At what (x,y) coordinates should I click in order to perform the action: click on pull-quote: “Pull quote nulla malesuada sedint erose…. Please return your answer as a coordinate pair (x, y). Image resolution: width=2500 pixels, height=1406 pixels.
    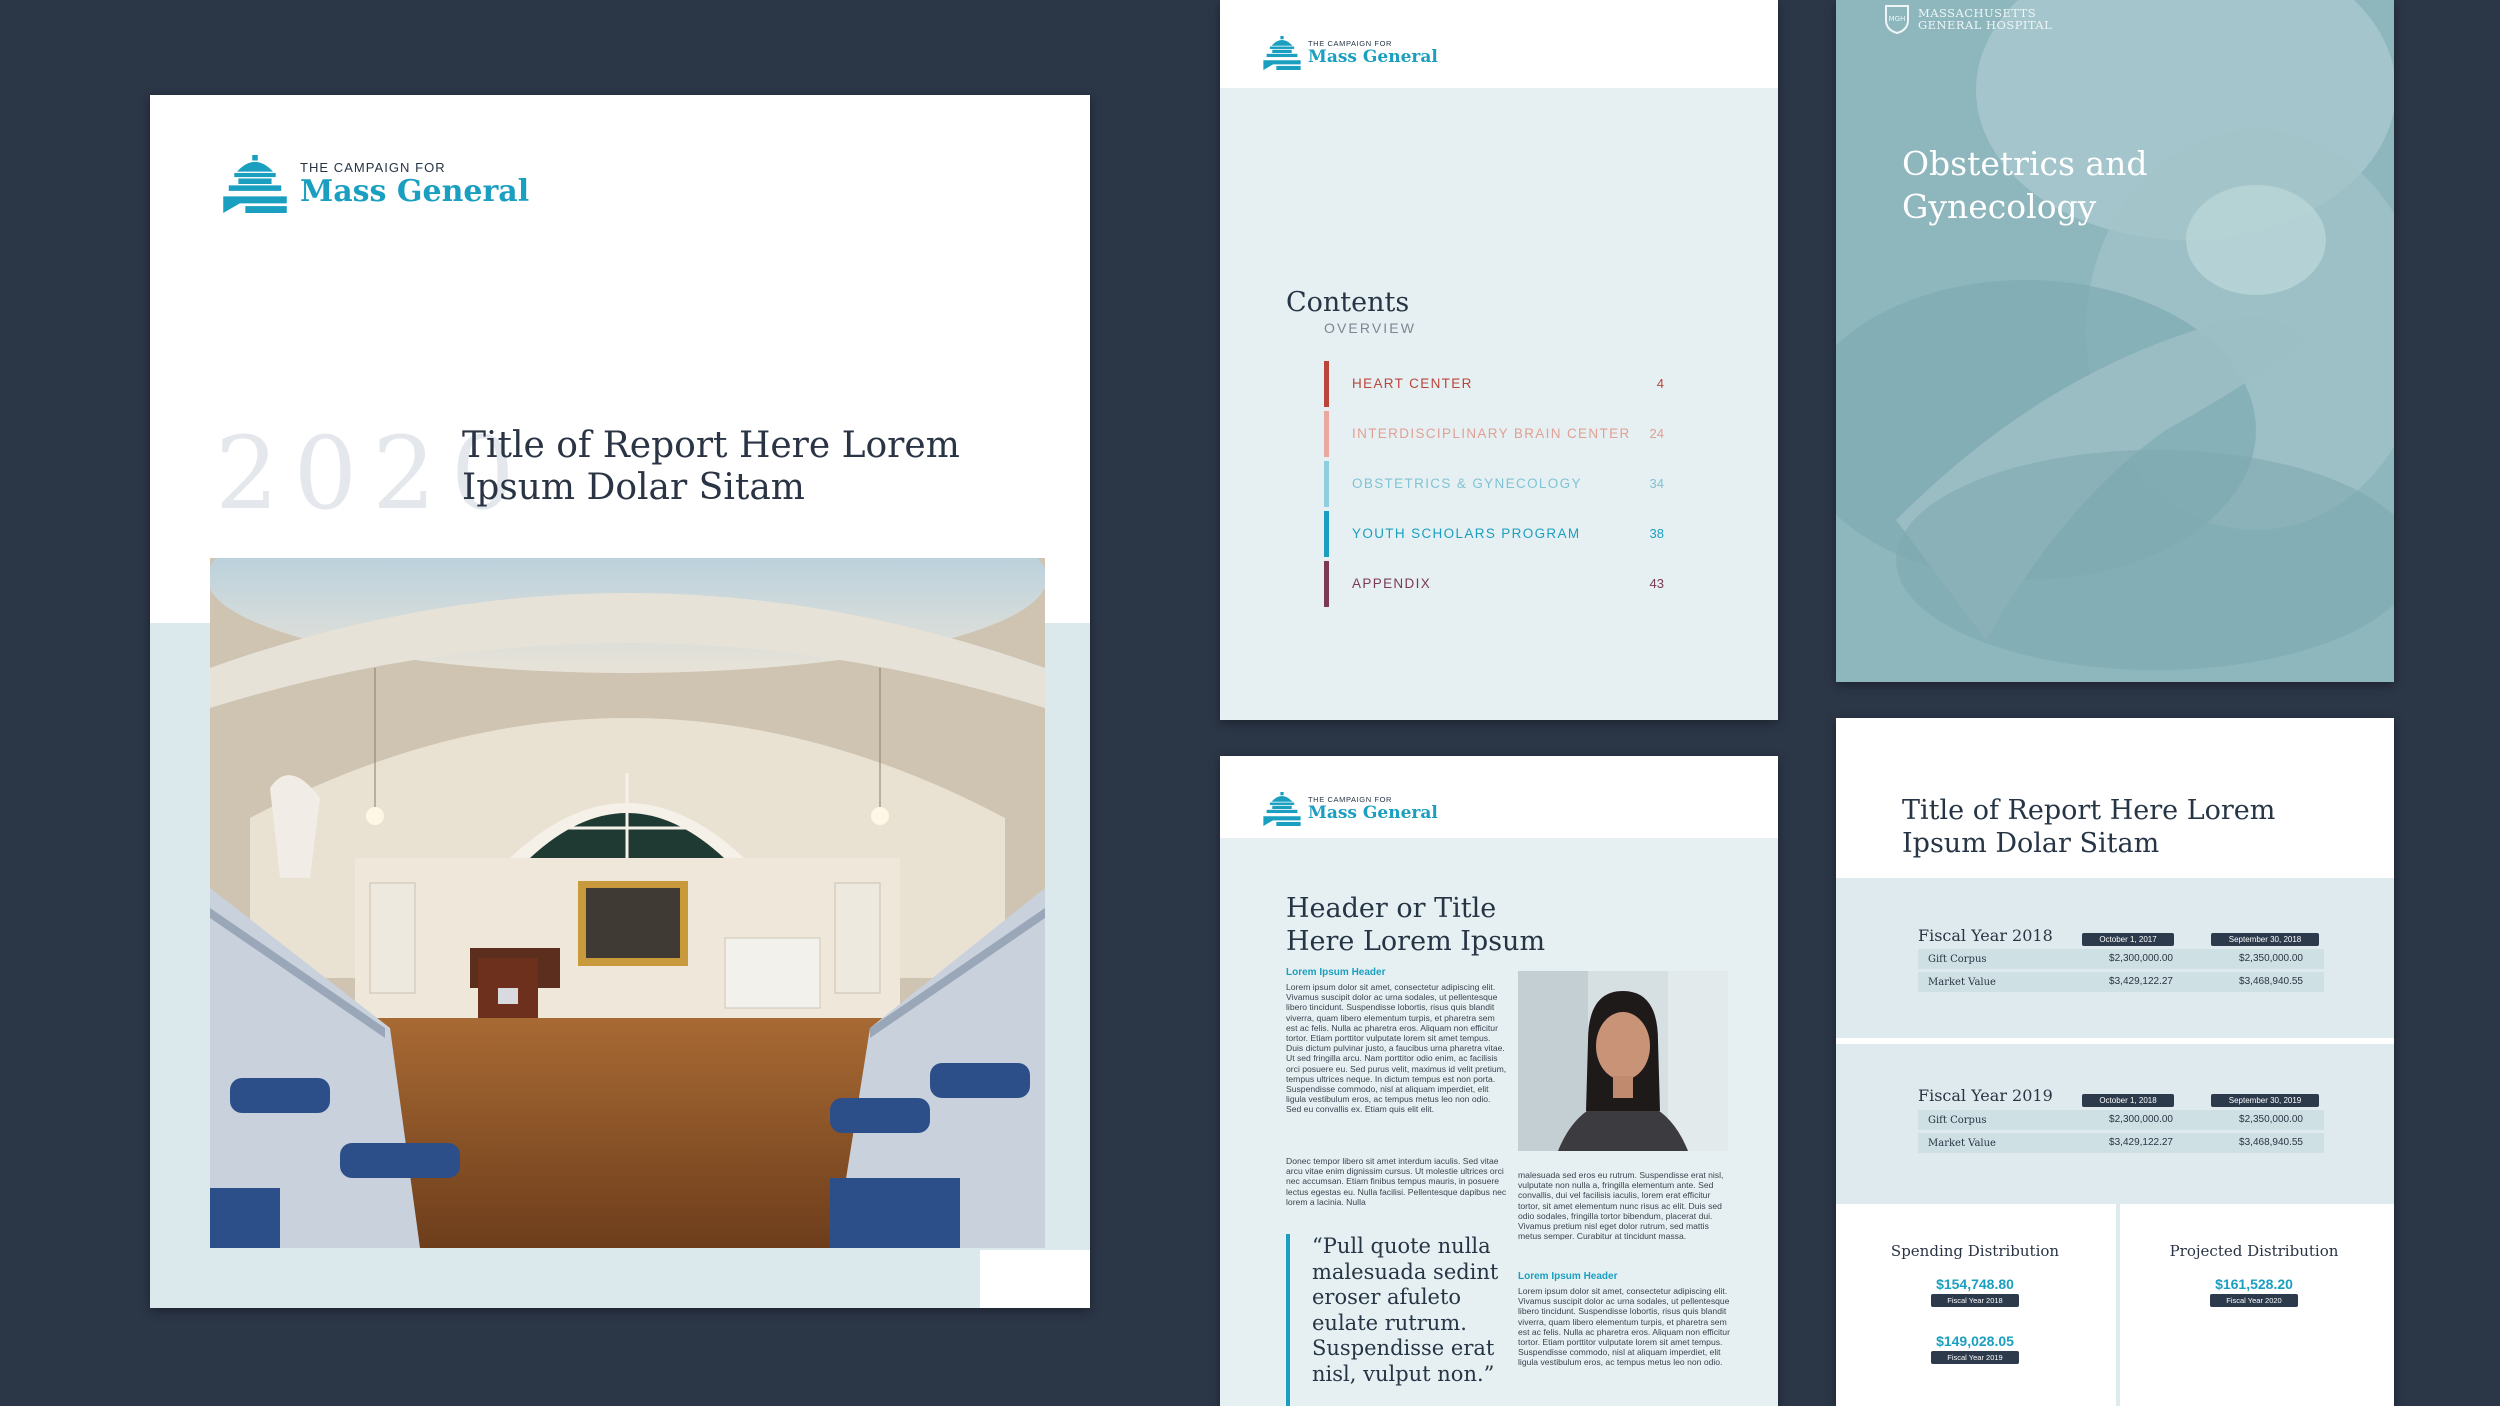
    Looking at the image, I should click on (1405, 1310).